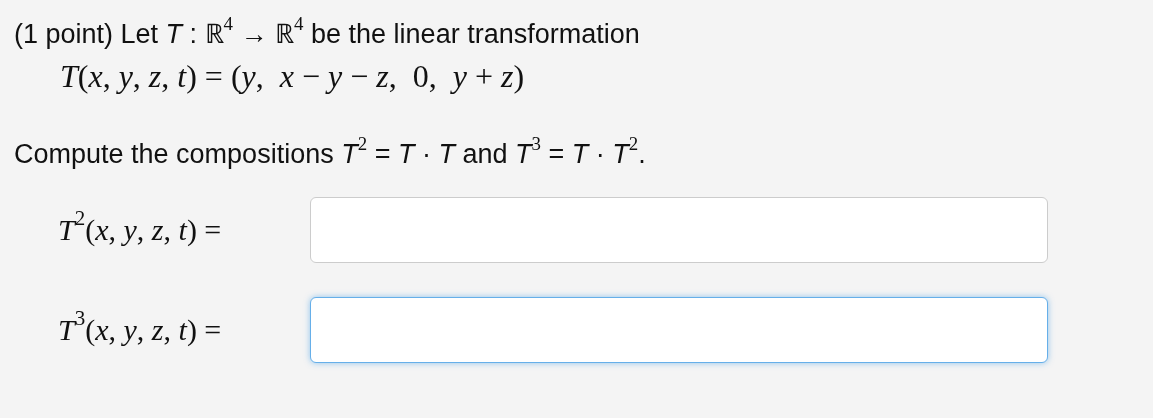 This screenshot has height=418, width=1153. What do you see at coordinates (327, 32) in the screenshot?
I see `problem-statement: (1 point) Let T : ℝ$^{4}$ → ℝ$^{4}$ be the linear transformation` at bounding box center [327, 32].